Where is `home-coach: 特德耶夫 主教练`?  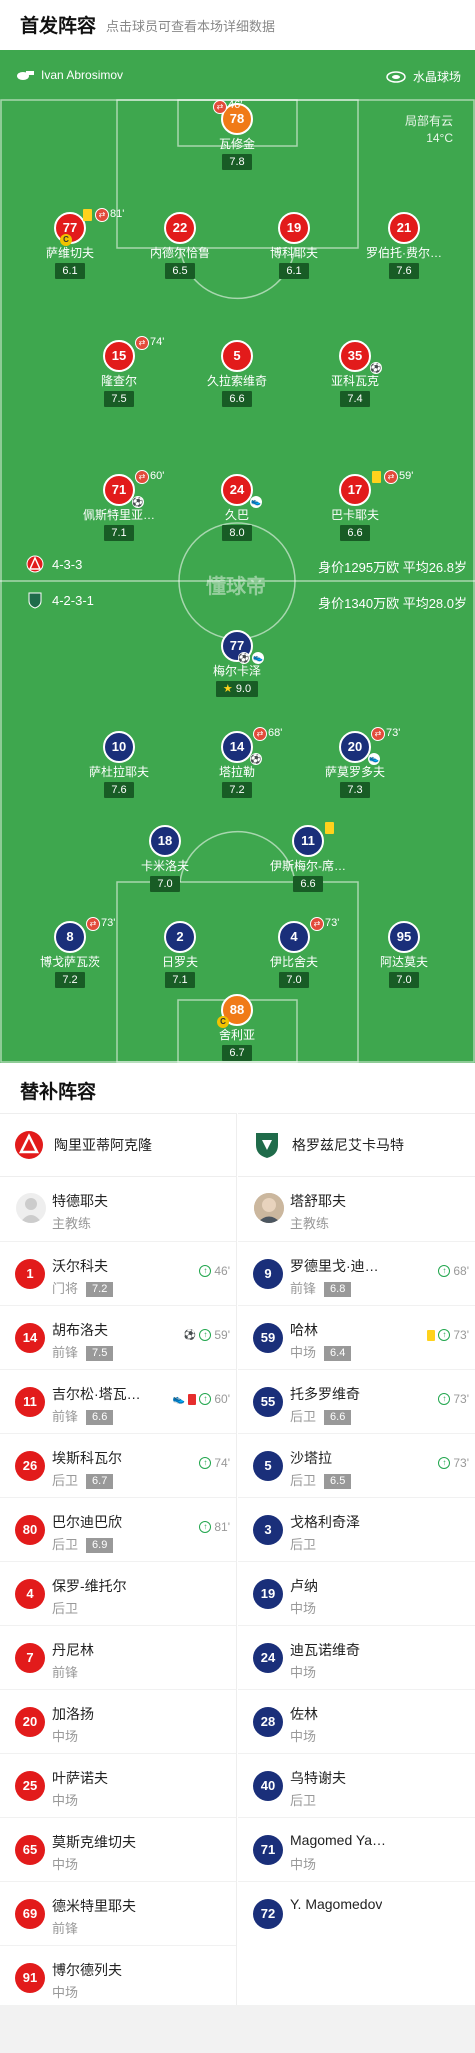
home-coach: 特德耶夫 主教练 is located at coordinates (118, 1209).